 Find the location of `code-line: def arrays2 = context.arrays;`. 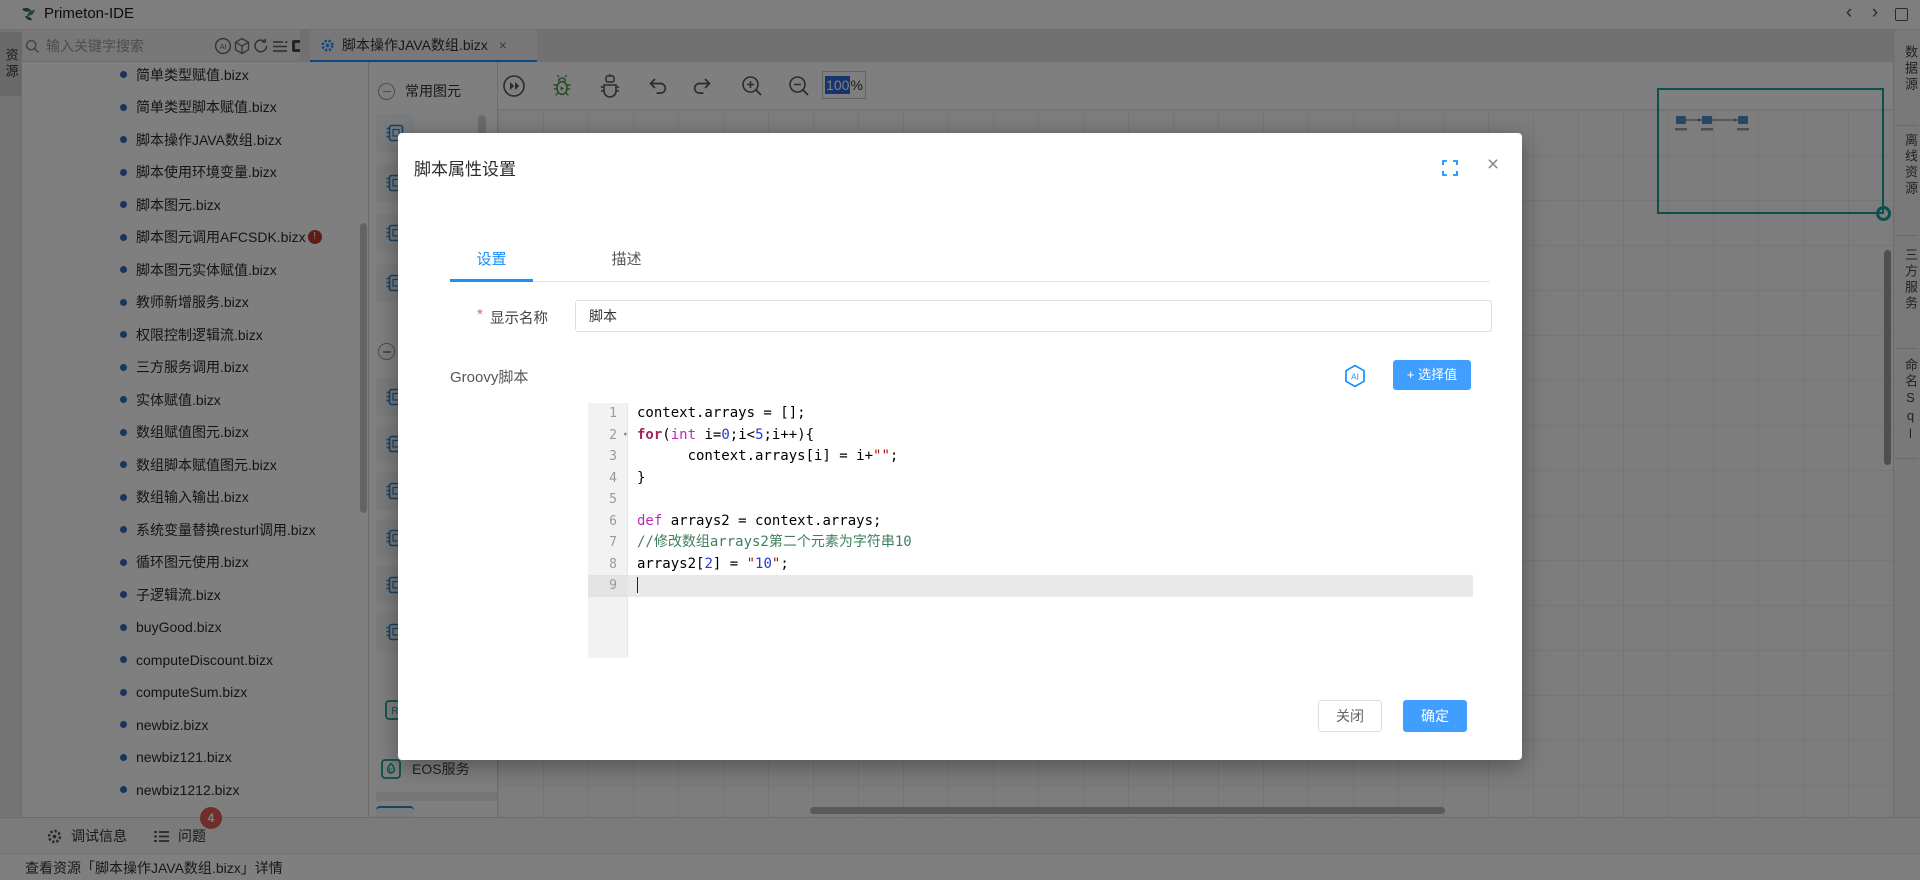

code-line: def arrays2 = context.arrays; is located at coordinates (1050, 522).